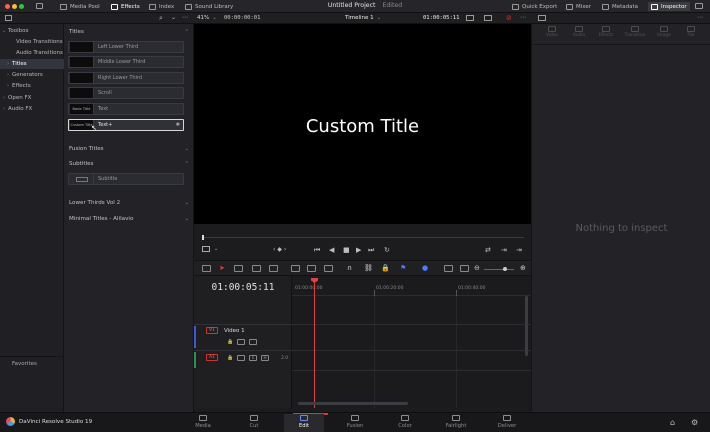  I want to click on timeline-scrollbar, so click(353, 403).